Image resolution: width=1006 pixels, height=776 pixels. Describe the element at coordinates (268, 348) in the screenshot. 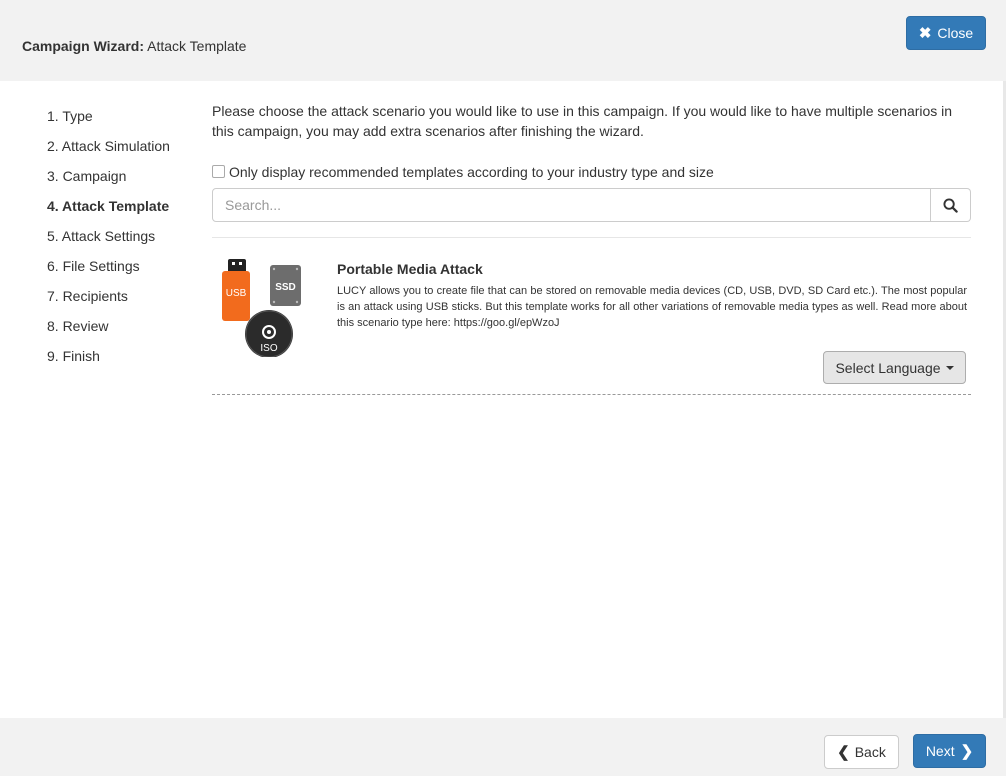

I see `iso-label: ISO` at that location.